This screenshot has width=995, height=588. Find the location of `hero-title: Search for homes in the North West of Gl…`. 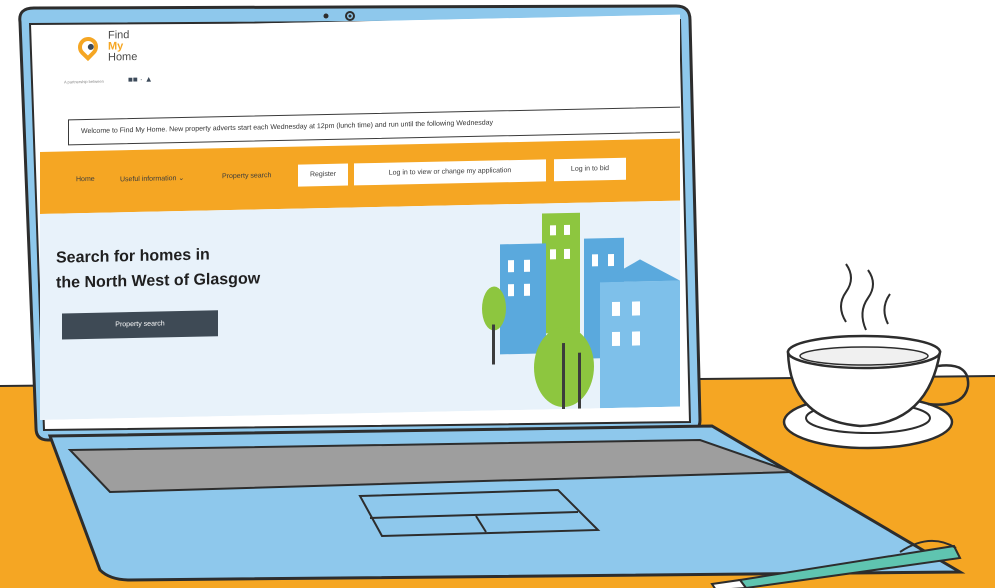

hero-title: Search for homes in the North West of Gl… is located at coordinates (158, 269).